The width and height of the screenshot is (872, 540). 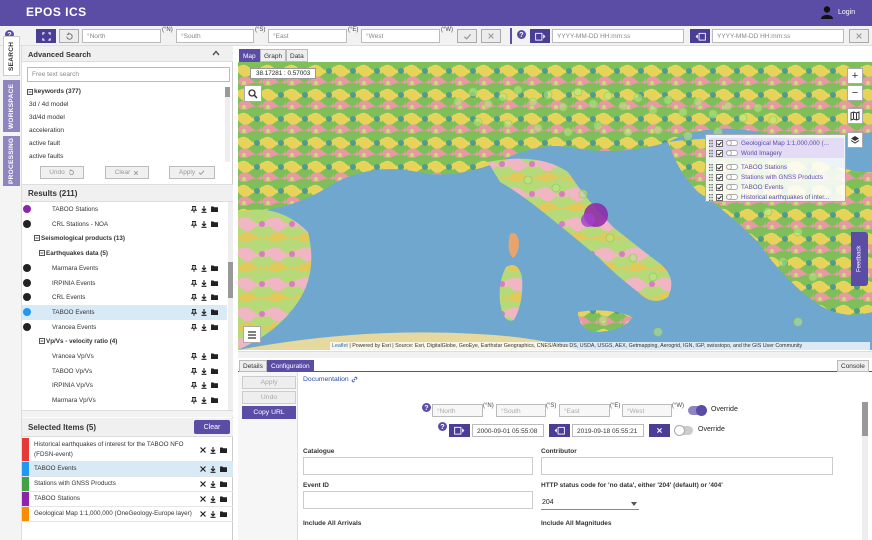 I want to click on config-scrollbar, so click(x=865, y=471).